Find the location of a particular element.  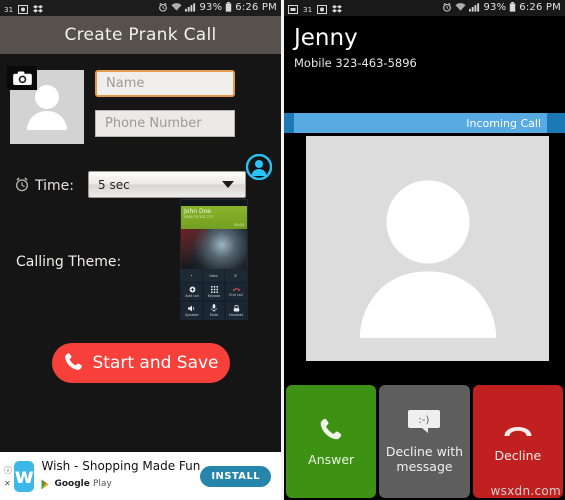

contact-person-icon is located at coordinates (259, 167).